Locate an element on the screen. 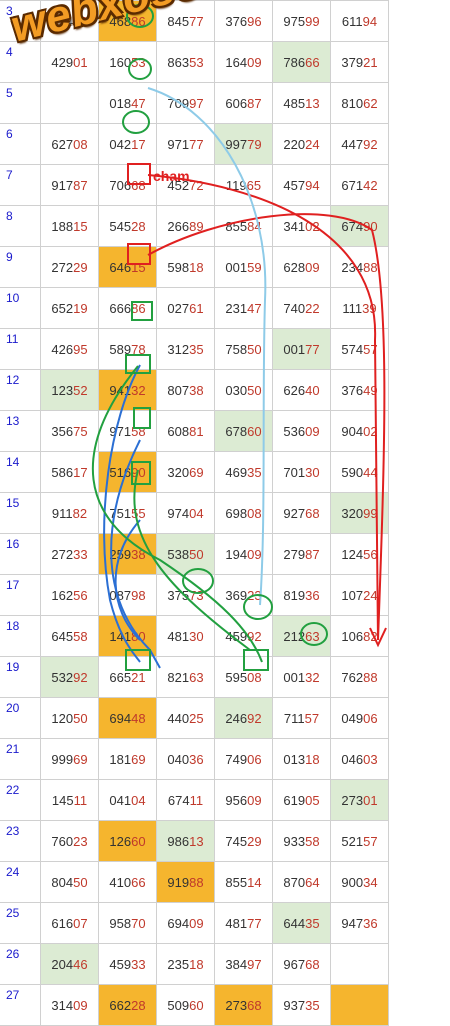 The height and width of the screenshot is (1026, 450). row-number: 10 is located at coordinates (20, 308).